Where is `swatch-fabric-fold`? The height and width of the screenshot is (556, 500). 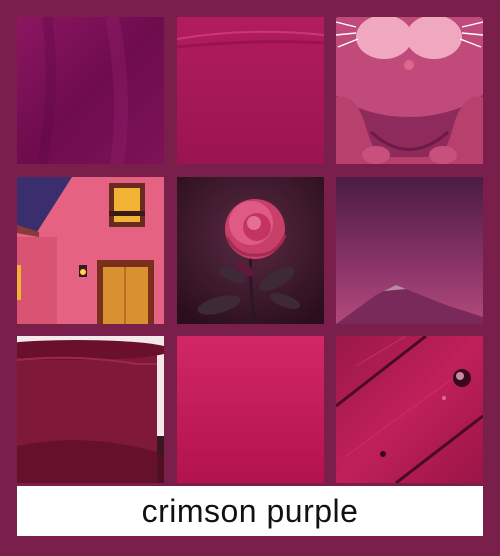
swatch-fabric-fold is located at coordinates (250, 90).